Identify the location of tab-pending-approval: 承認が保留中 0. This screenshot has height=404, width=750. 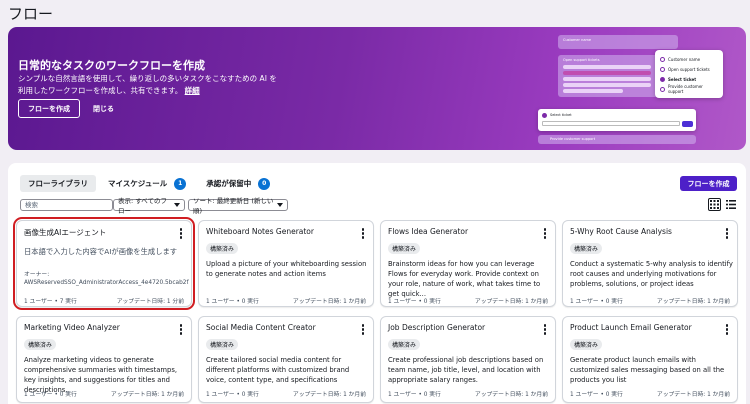
(238, 183).